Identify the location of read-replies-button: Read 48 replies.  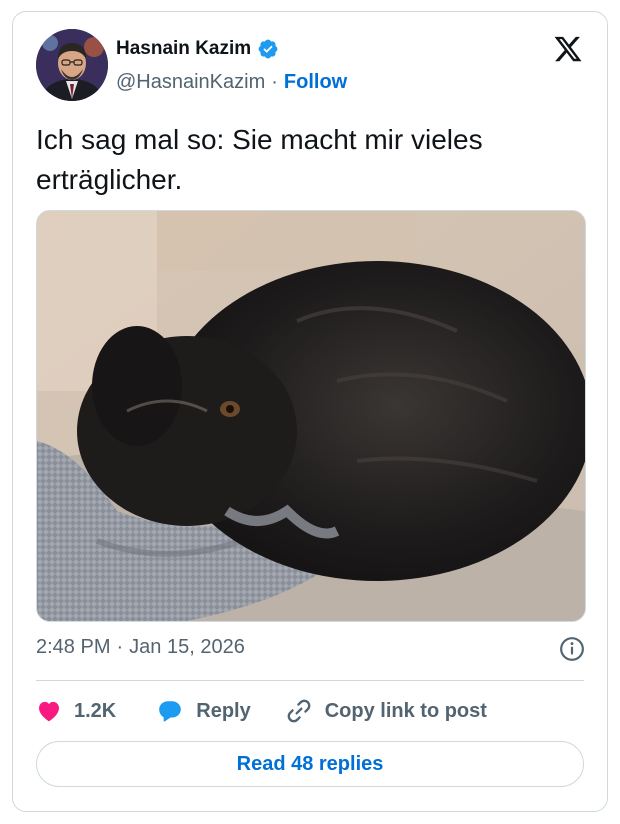
(310, 764).